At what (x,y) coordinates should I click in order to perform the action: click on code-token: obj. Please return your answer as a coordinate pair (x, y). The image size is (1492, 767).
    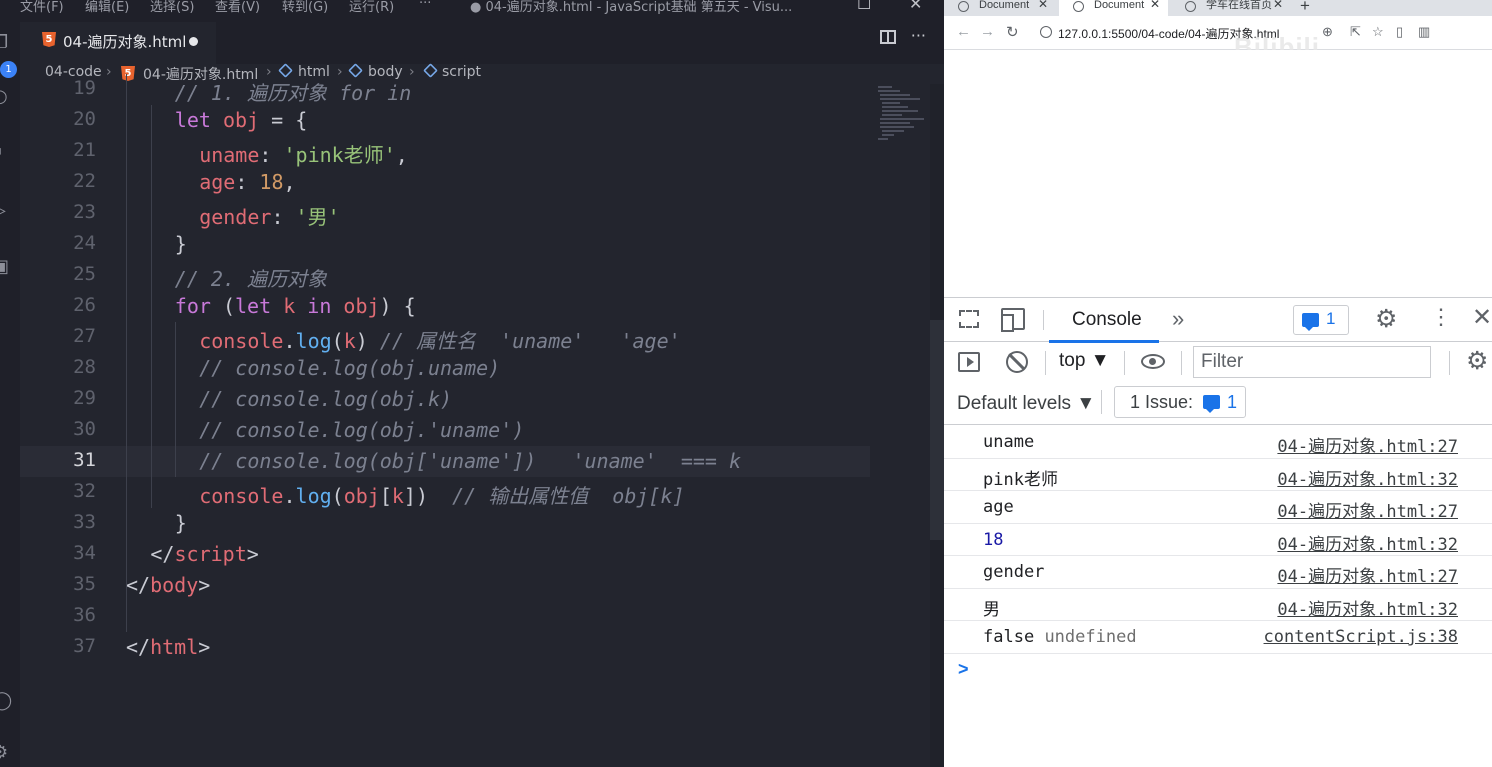
    Looking at the image, I should click on (361, 496).